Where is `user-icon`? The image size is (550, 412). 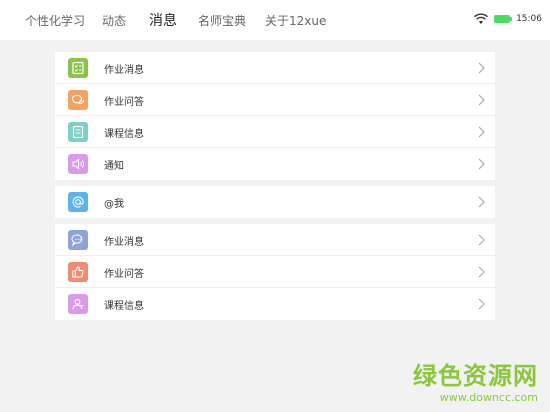
user-icon is located at coordinates (78, 304).